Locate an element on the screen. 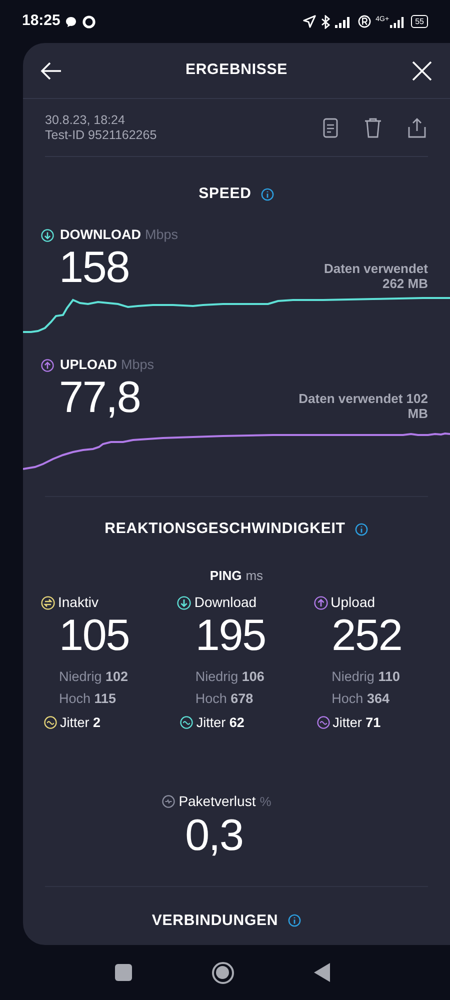 This screenshot has width=450, height=1000. min-ping-text: Niedrig 110 is located at coordinates (365, 677).